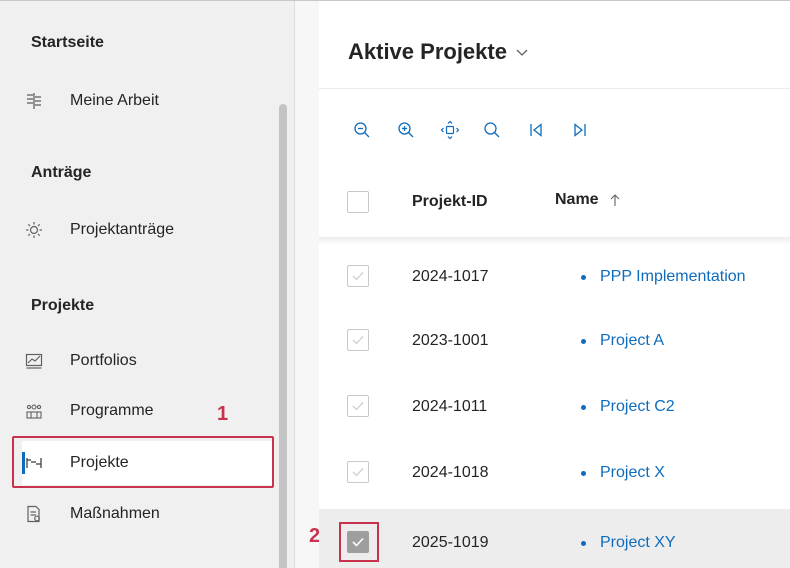 Image resolution: width=790 pixels, height=568 pixels. I want to click on table-row: 2023-1001 Project A, so click(554, 342).